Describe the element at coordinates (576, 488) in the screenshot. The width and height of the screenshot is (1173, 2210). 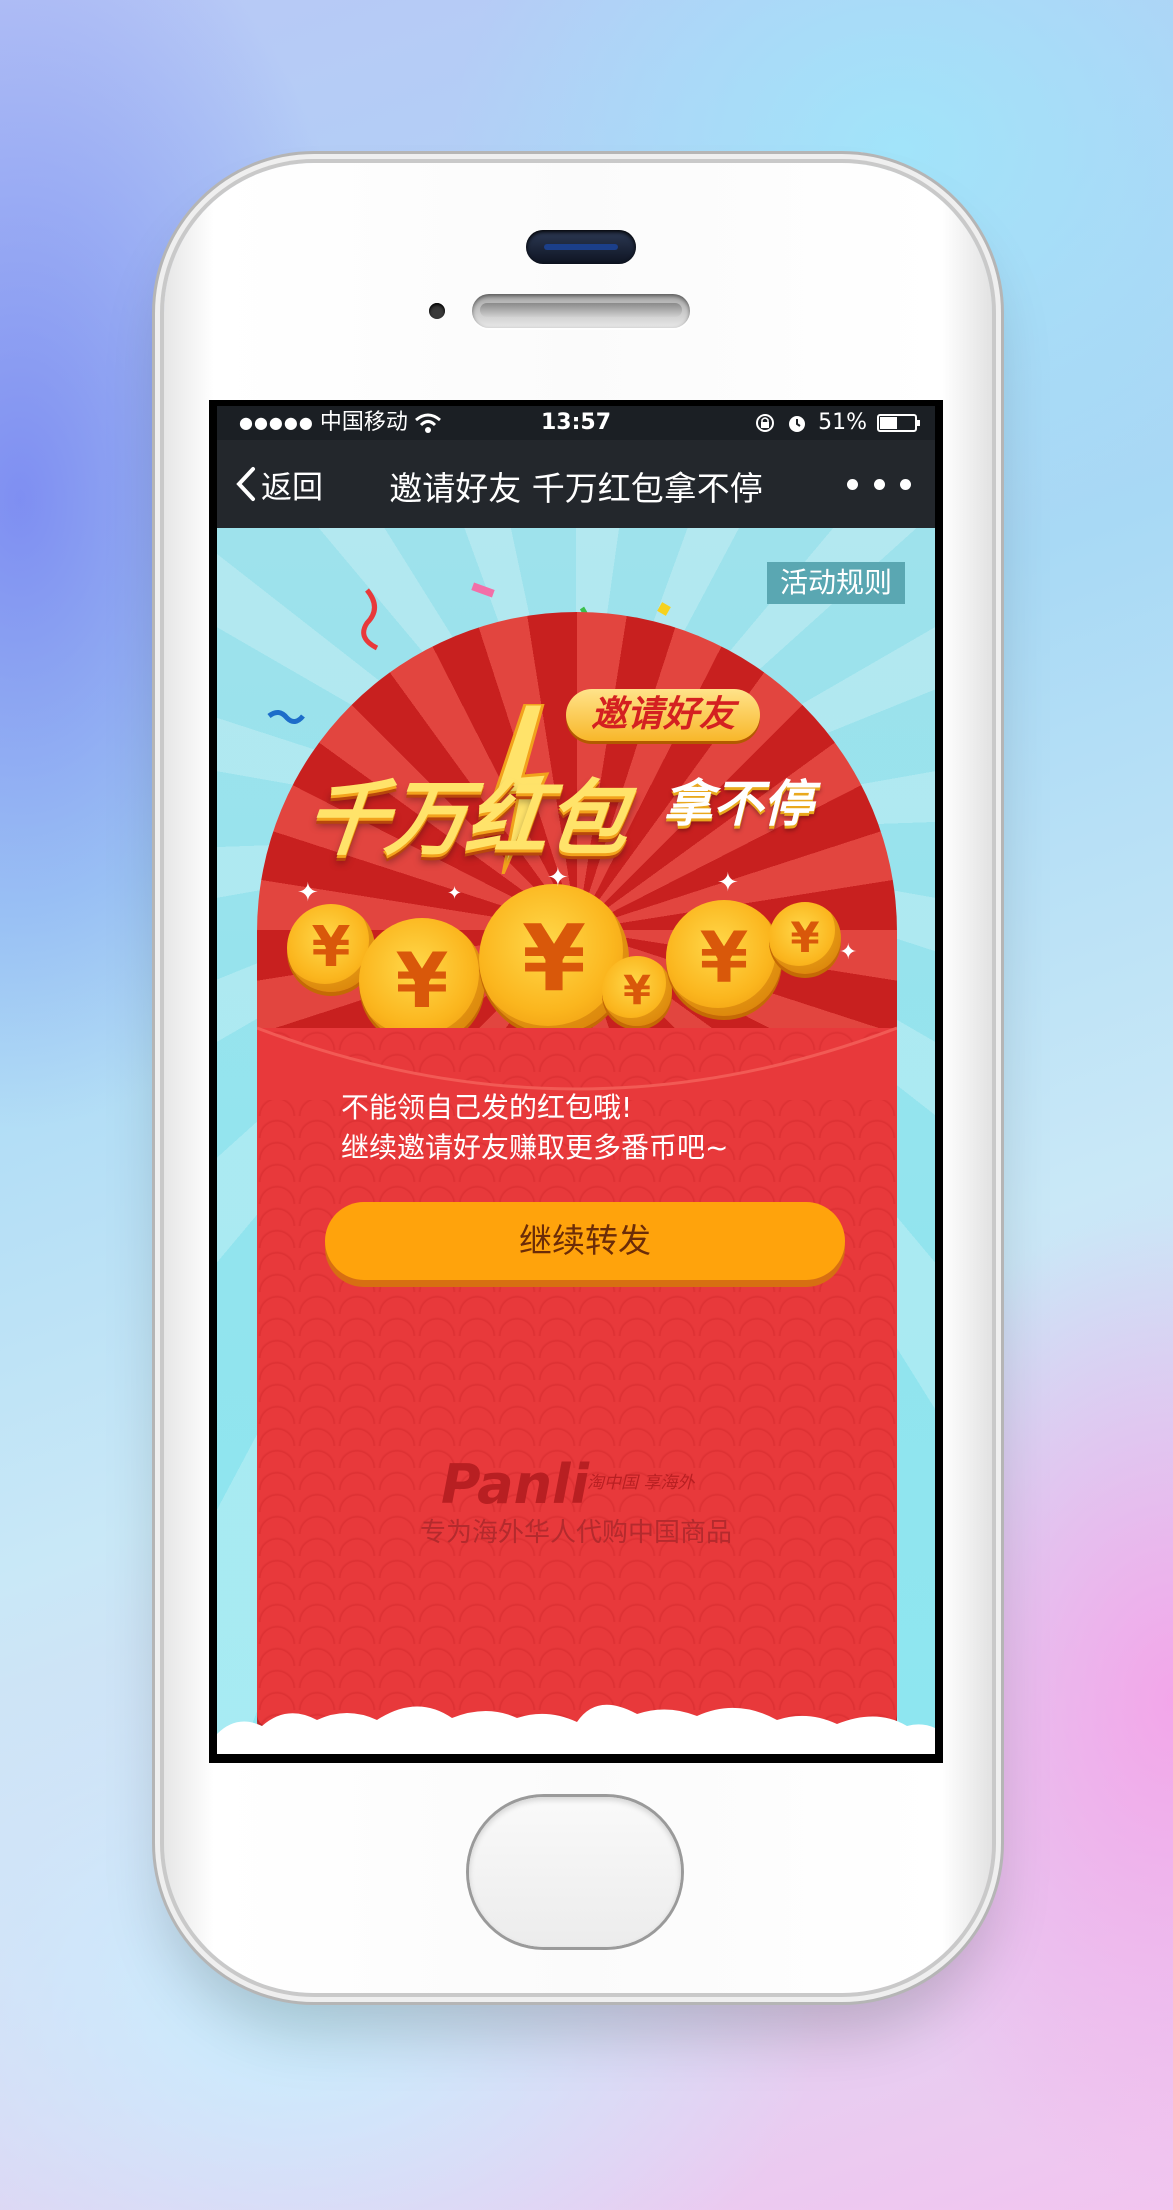
I see `page-title: 邀请好友 千万红包拿不停` at that location.